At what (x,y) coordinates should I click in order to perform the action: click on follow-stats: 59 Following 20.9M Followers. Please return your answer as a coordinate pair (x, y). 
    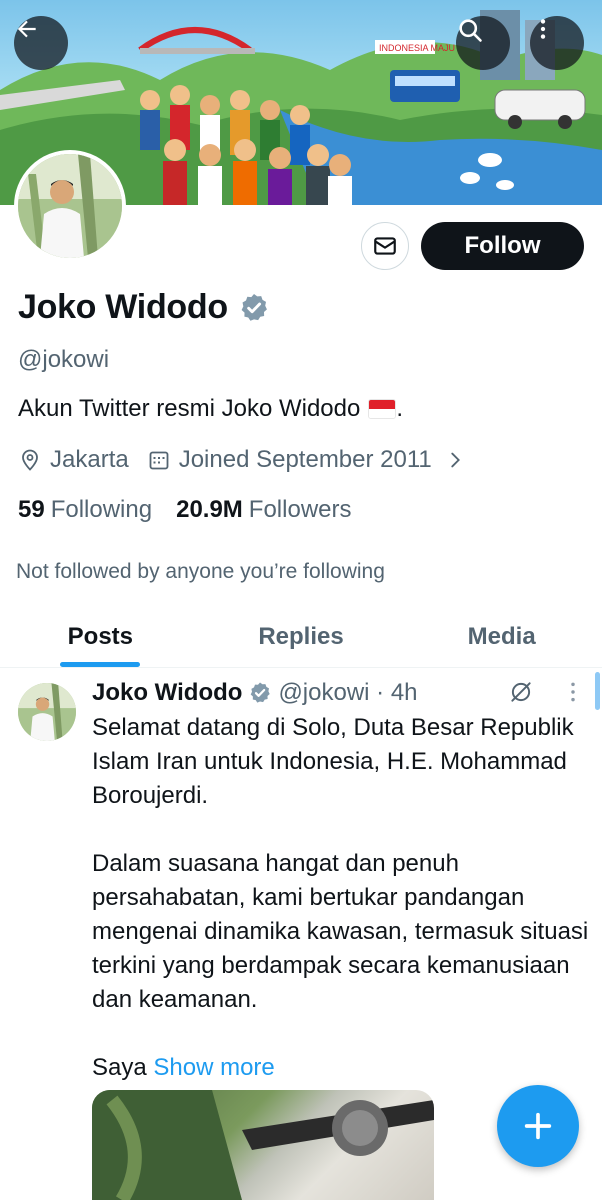
    Looking at the image, I should click on (197, 510).